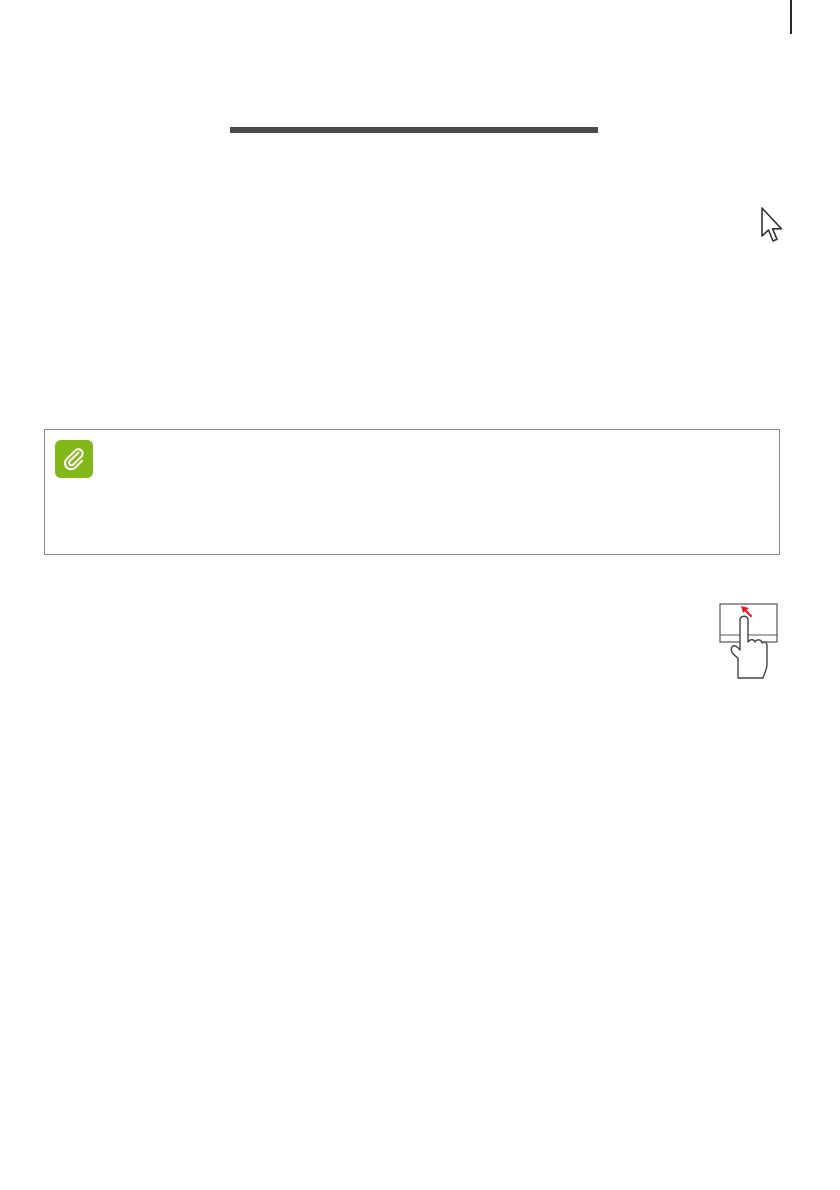 The width and height of the screenshot is (840, 1190). I want to click on mouse-pointer-icon, so click(772, 224).